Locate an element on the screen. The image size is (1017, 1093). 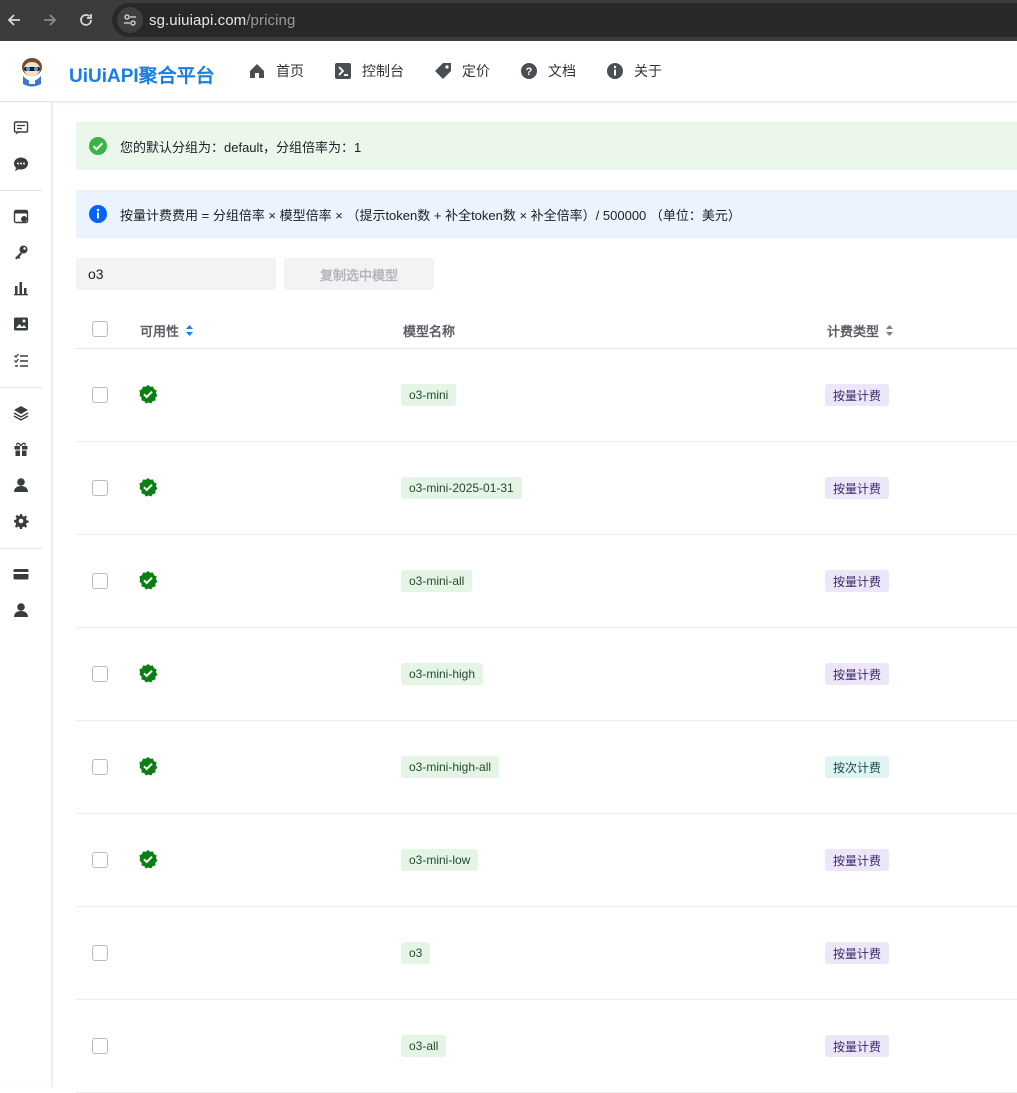
availability-header-label: 可用性 is located at coordinates (160, 331).